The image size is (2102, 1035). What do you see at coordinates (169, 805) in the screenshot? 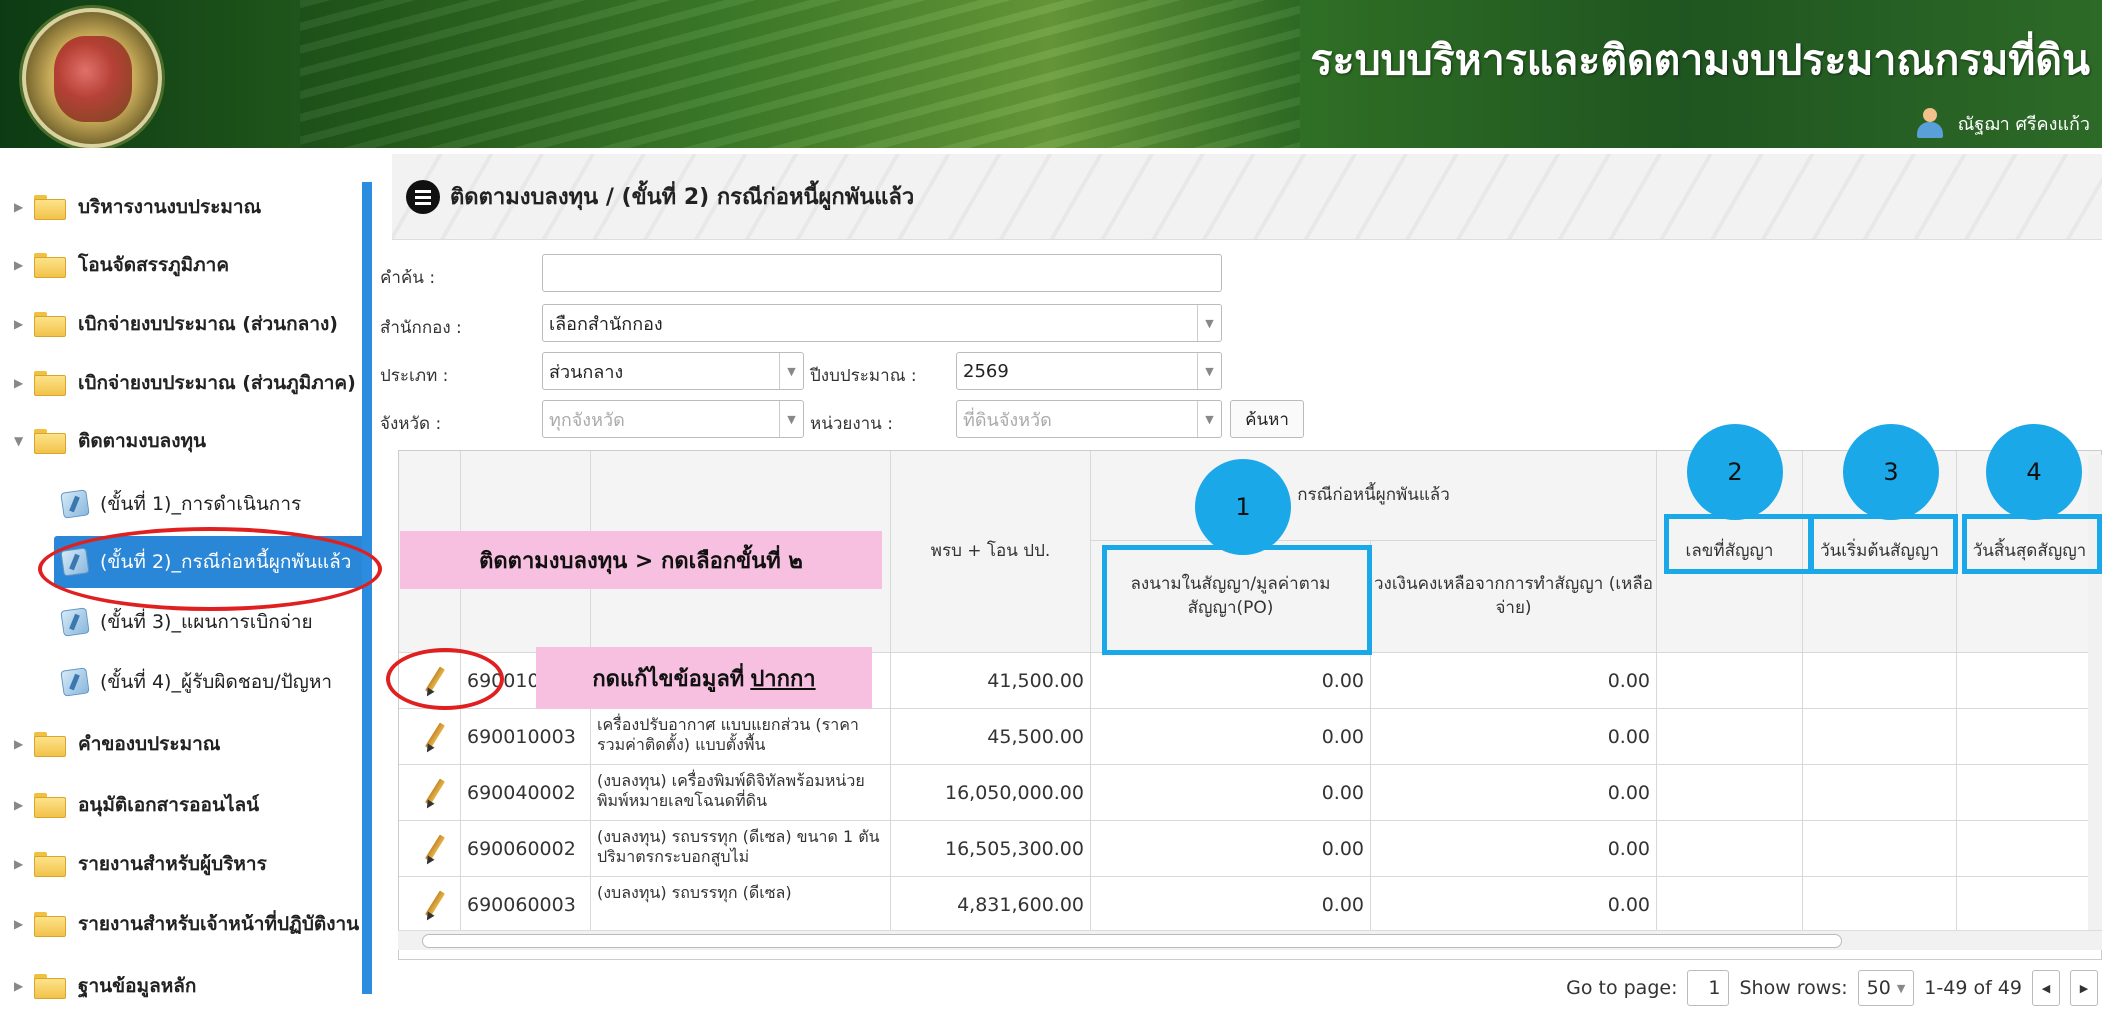
I see `sidebar-item-label: อนุมัติเอกสารออนไลน์` at bounding box center [169, 805].